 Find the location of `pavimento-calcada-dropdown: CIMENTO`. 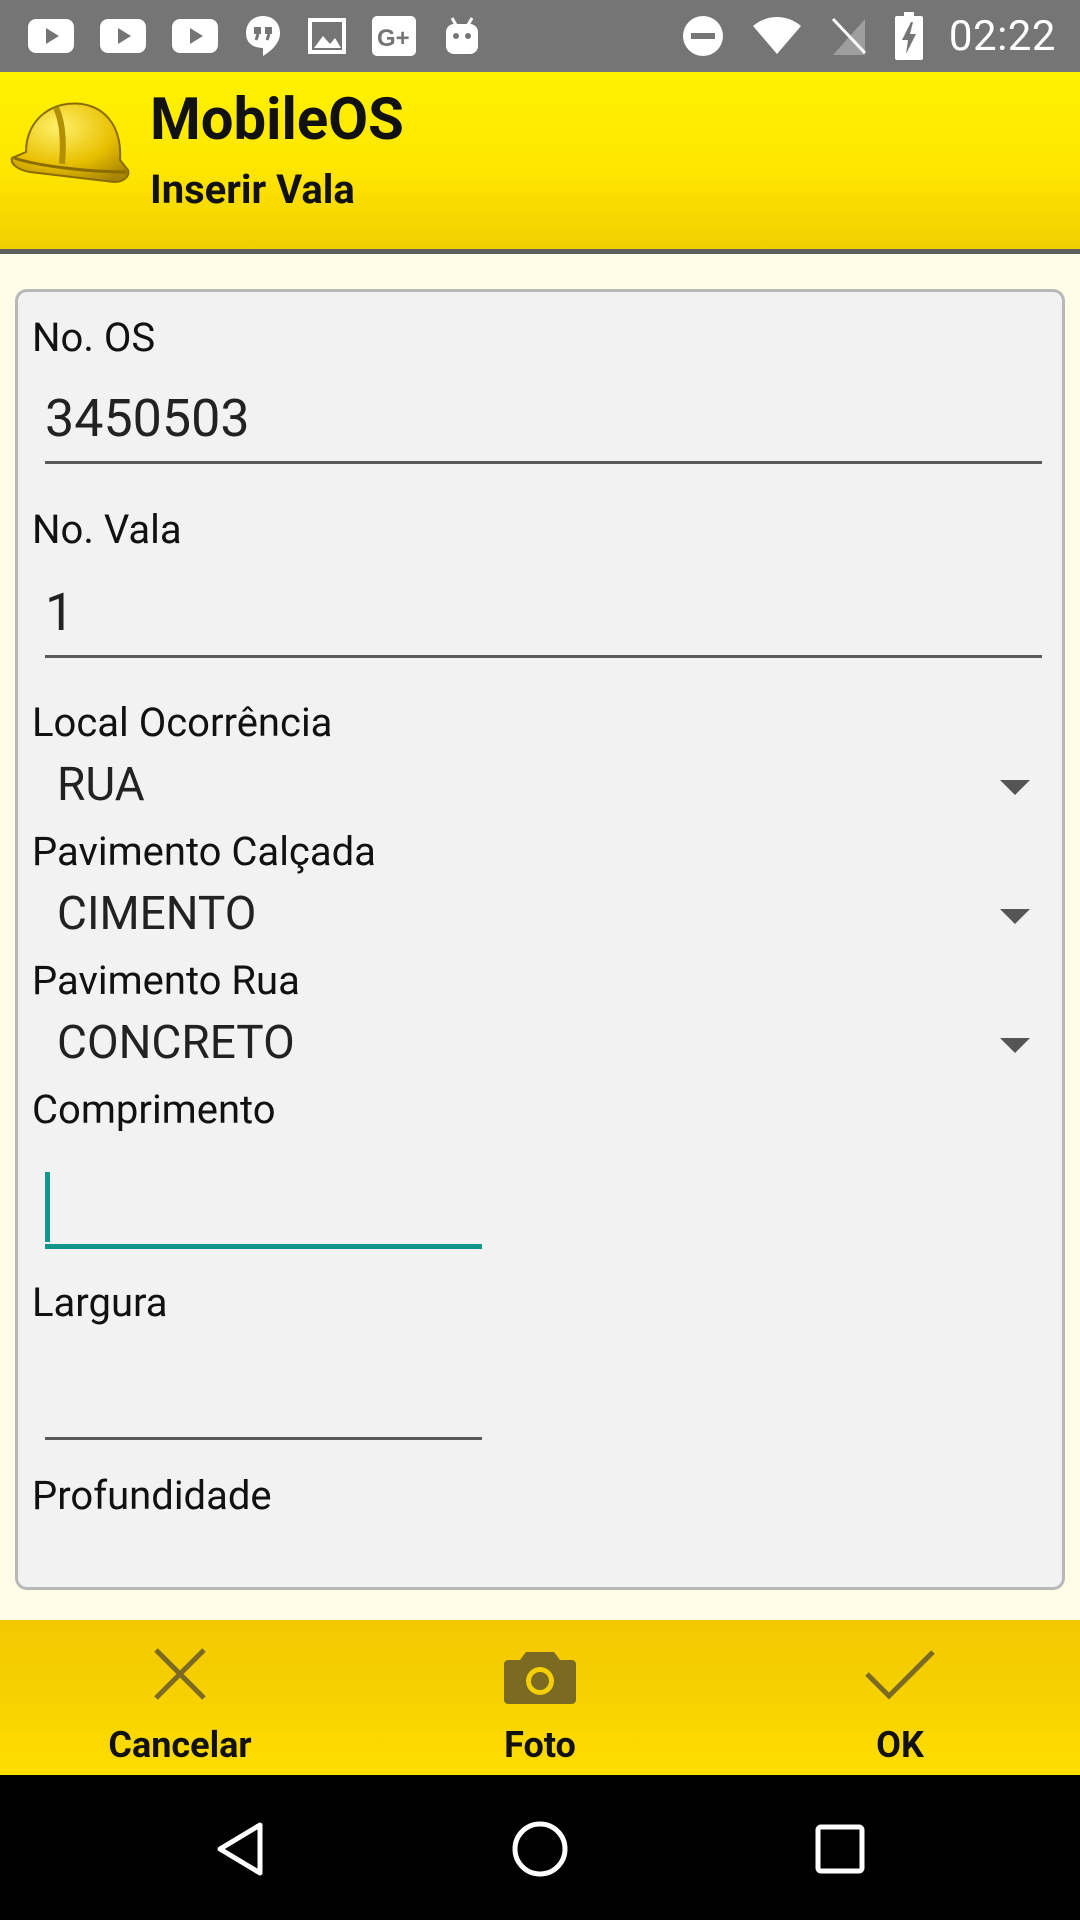

pavimento-calcada-dropdown: CIMENTO is located at coordinates (542, 917).